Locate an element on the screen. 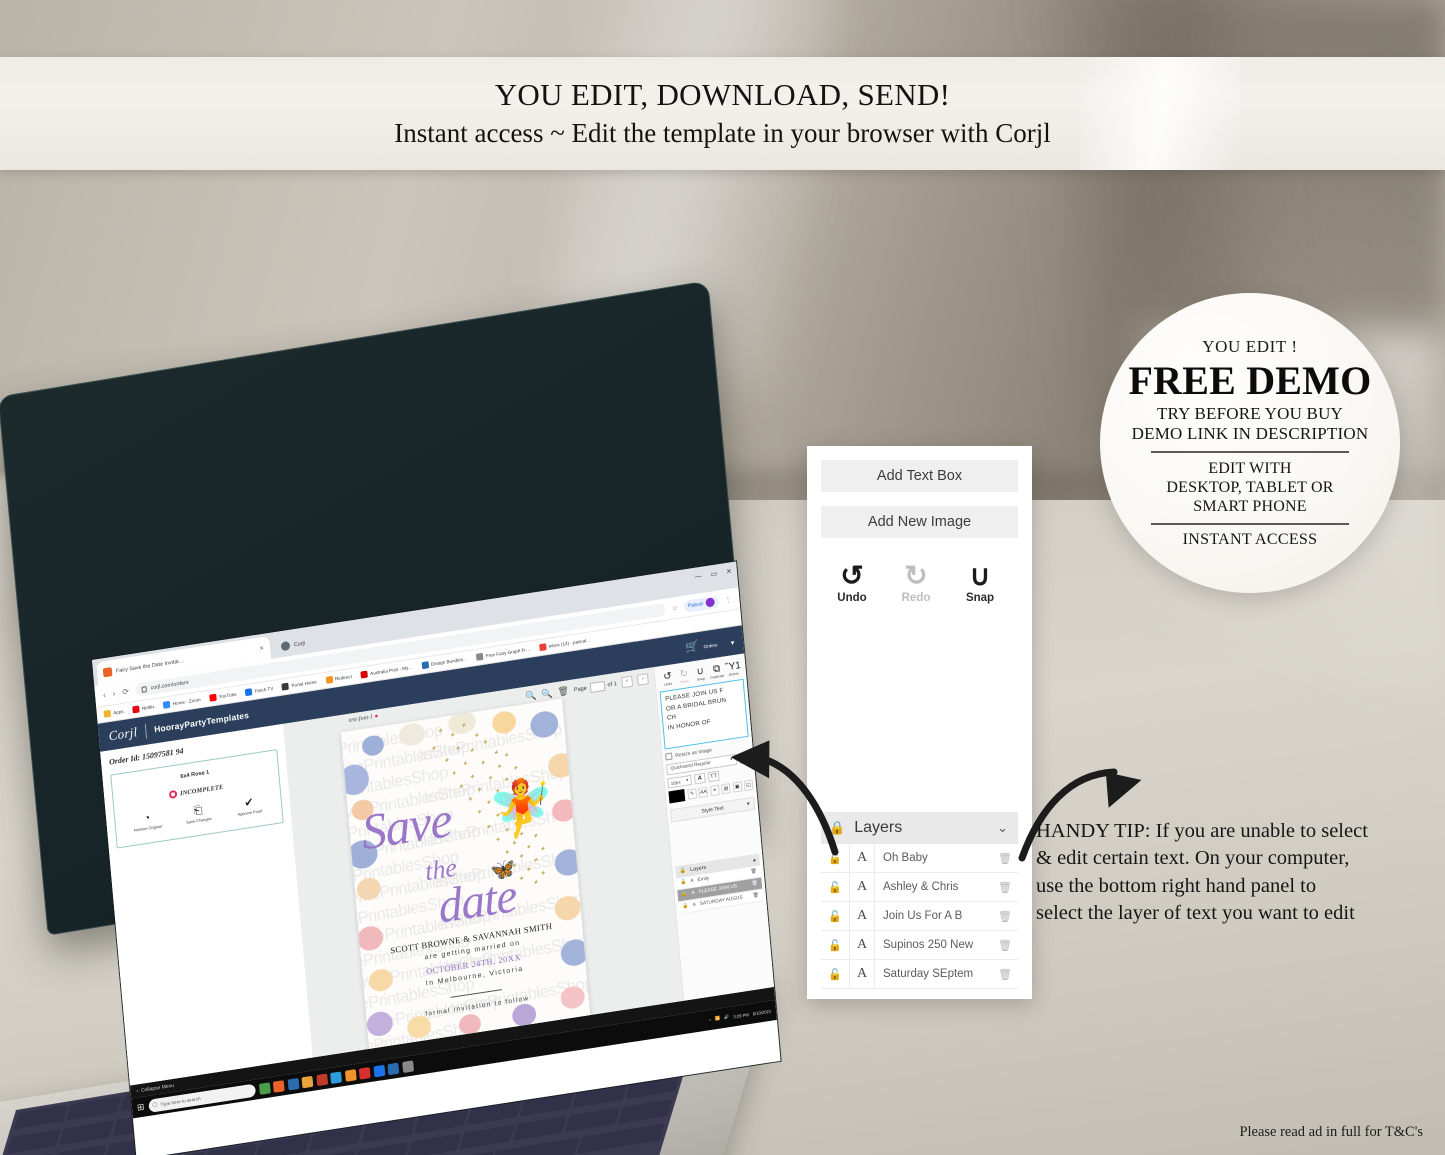 The width and height of the screenshot is (1445, 1155). layer-row: 🔓 A Oh Baby 🗑 is located at coordinates (919, 858).